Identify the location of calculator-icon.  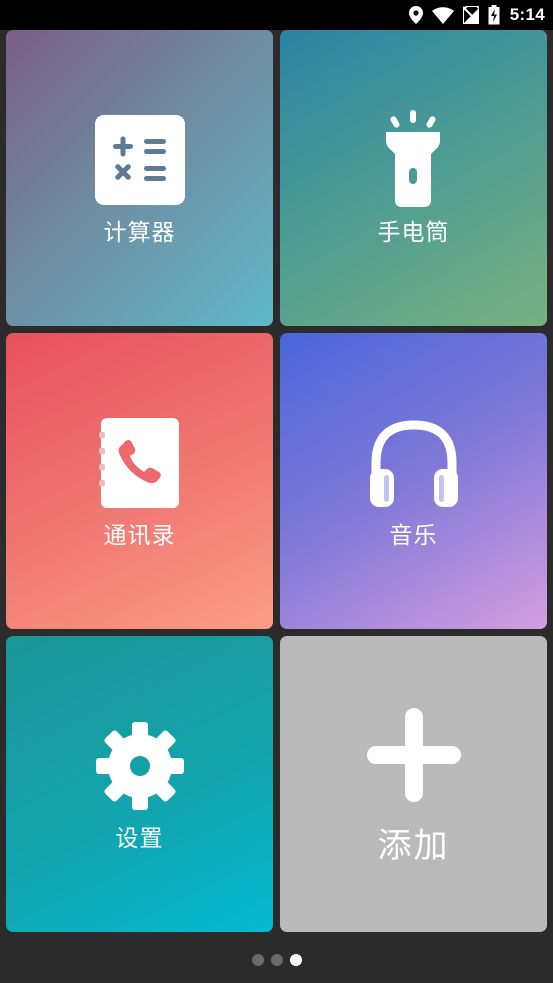
(140, 160).